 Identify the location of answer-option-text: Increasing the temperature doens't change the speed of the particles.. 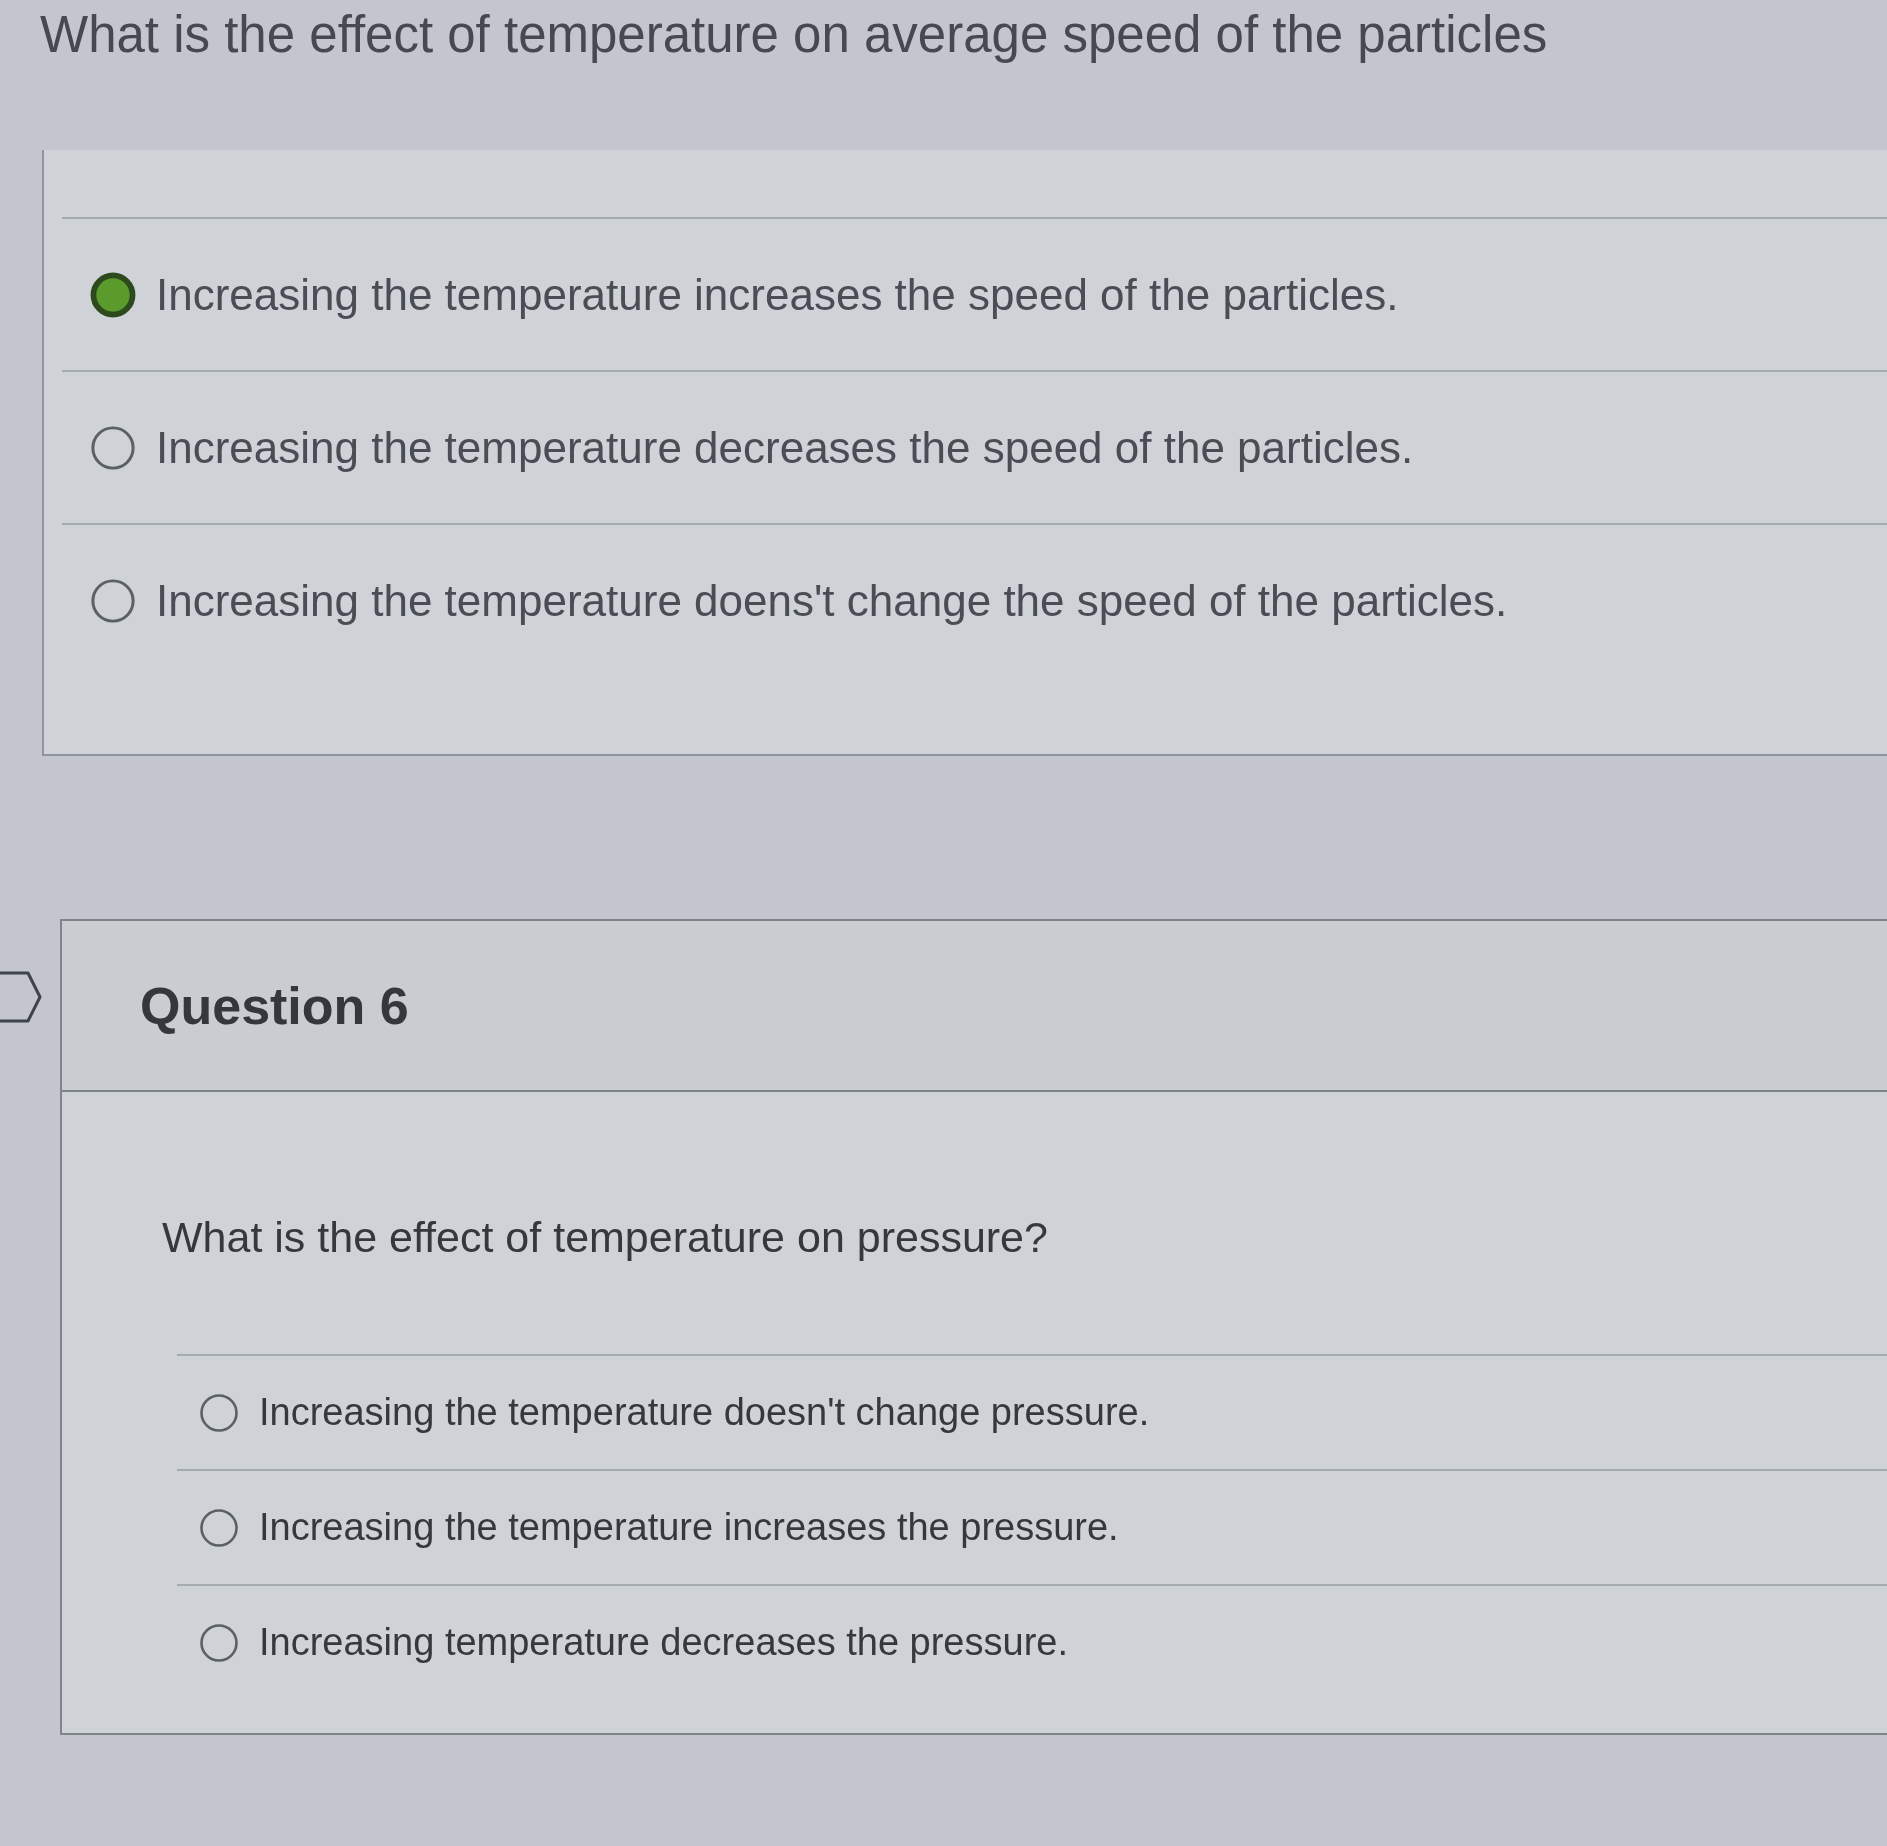
(832, 600).